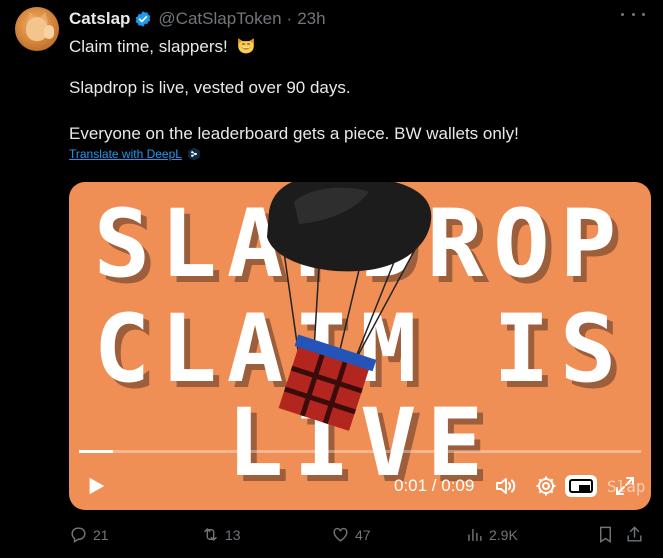  What do you see at coordinates (233, 534) in the screenshot?
I see `repost-count: 13` at bounding box center [233, 534].